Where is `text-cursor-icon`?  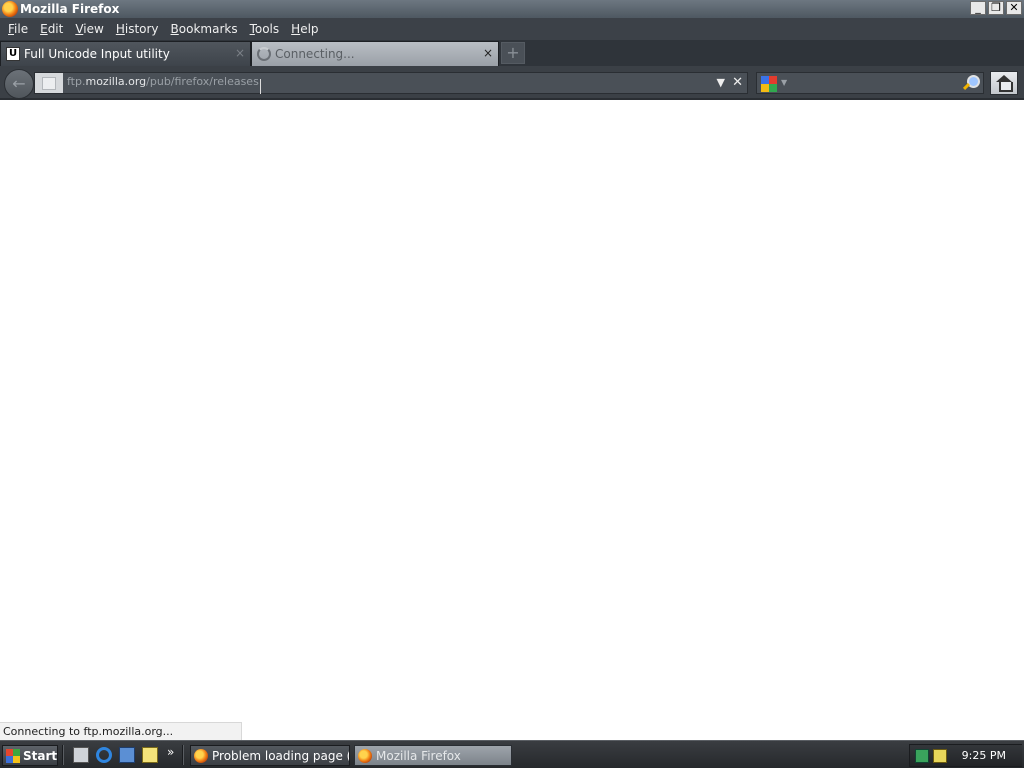 text-cursor-icon is located at coordinates (263, 86).